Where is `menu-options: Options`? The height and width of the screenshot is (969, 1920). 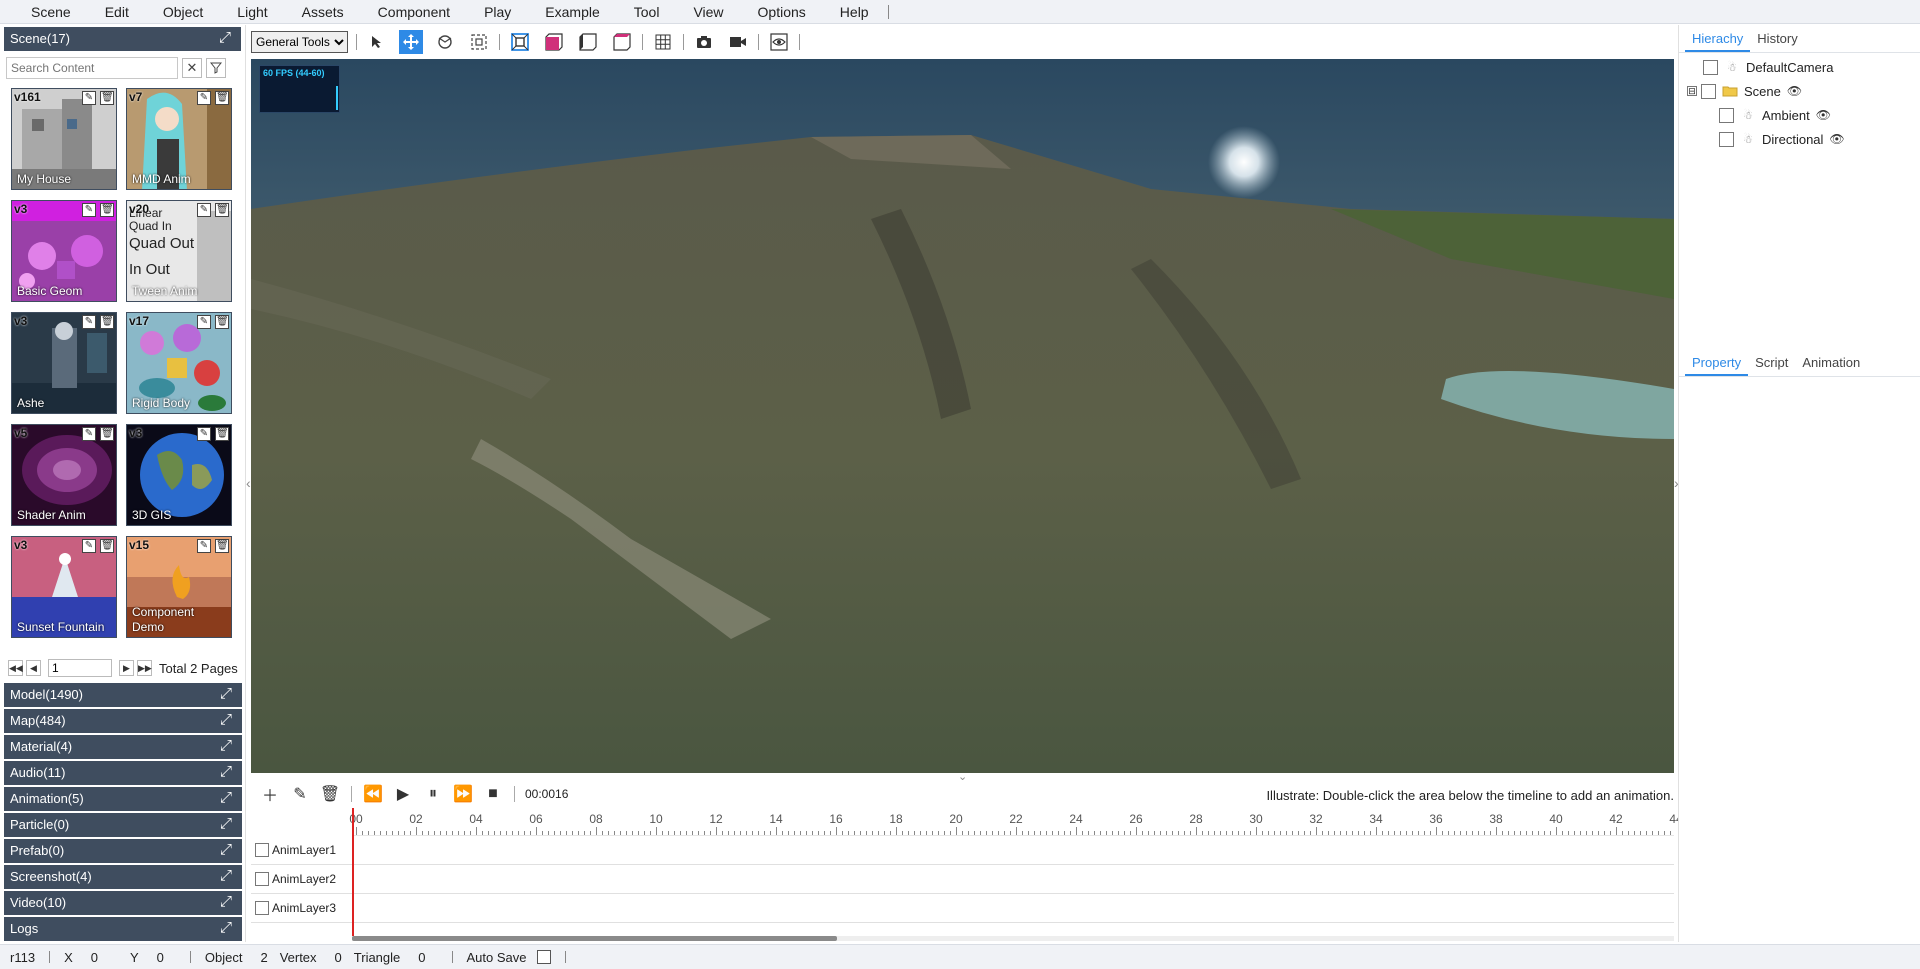
menu-options: Options is located at coordinates (782, 12).